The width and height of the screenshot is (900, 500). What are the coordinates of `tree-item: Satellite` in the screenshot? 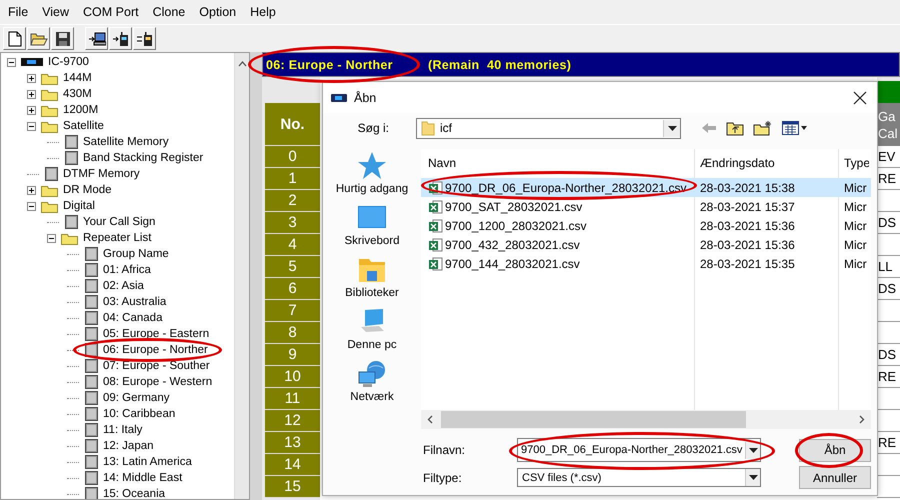 It's located at (83, 126).